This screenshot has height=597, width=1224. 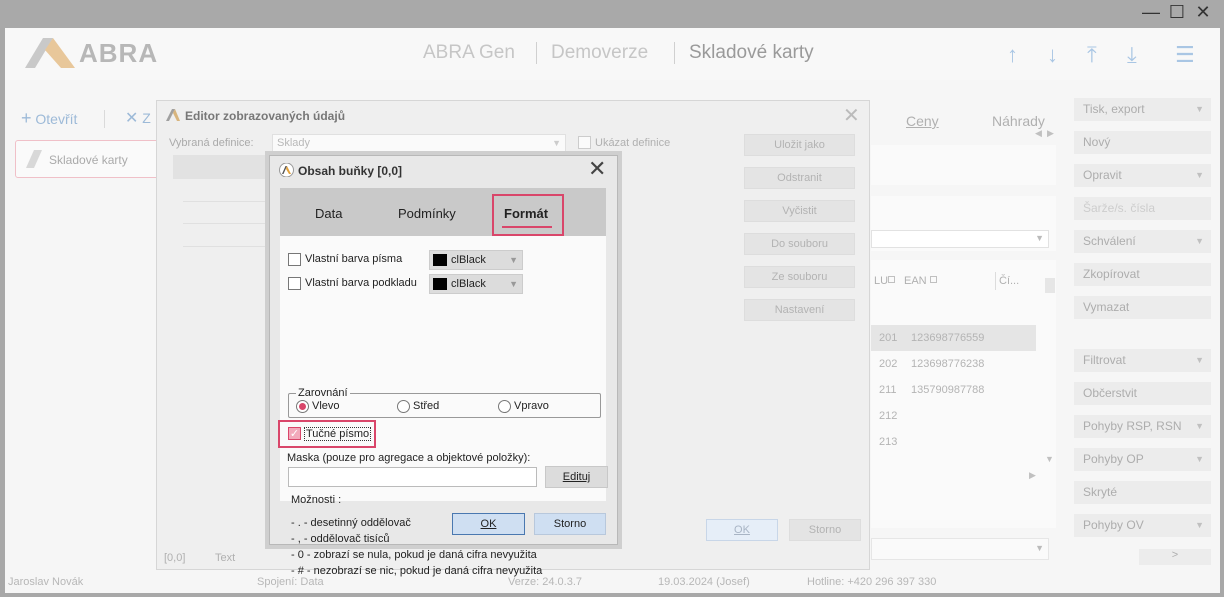 What do you see at coordinates (953, 390) in the screenshot?
I see `table-row: 211 135790987788` at bounding box center [953, 390].